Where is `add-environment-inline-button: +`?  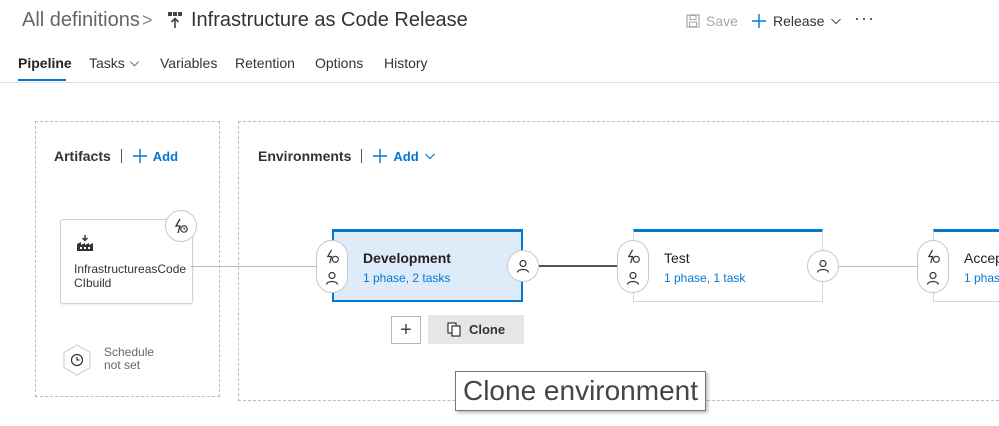 add-environment-inline-button: + is located at coordinates (406, 330).